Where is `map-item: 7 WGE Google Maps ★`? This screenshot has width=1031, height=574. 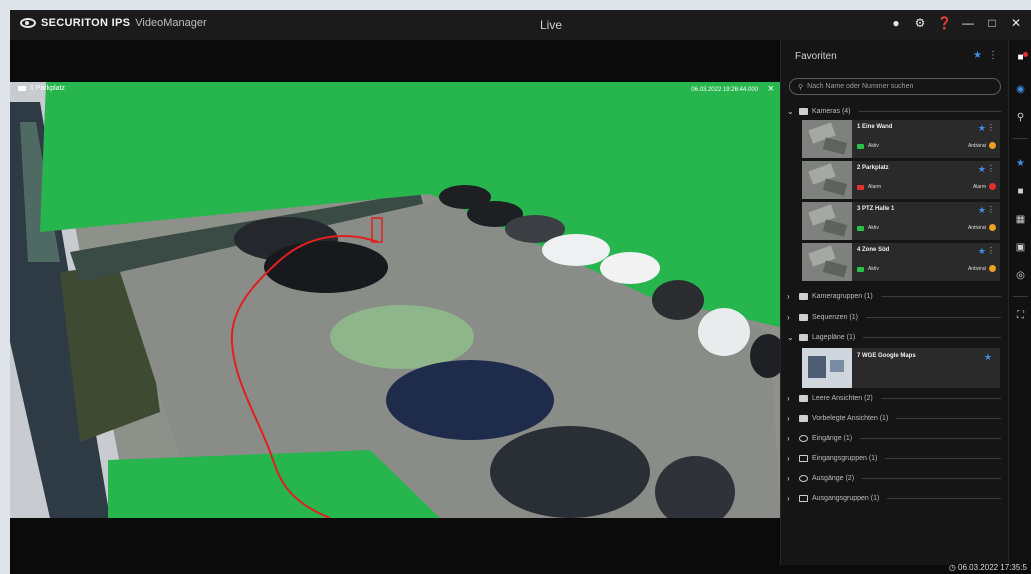 map-item: 7 WGE Google Maps ★ is located at coordinates (901, 368).